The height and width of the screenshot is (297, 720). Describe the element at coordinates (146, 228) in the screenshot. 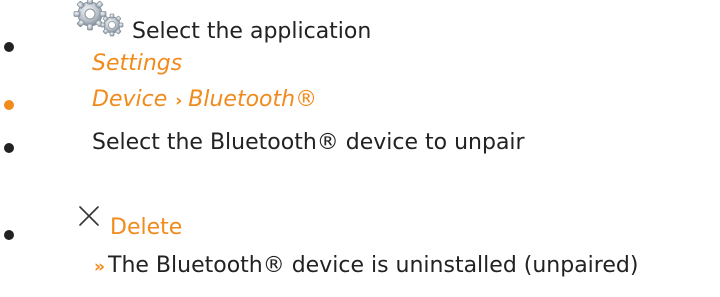

I see `delete-action-label: Delete` at that location.